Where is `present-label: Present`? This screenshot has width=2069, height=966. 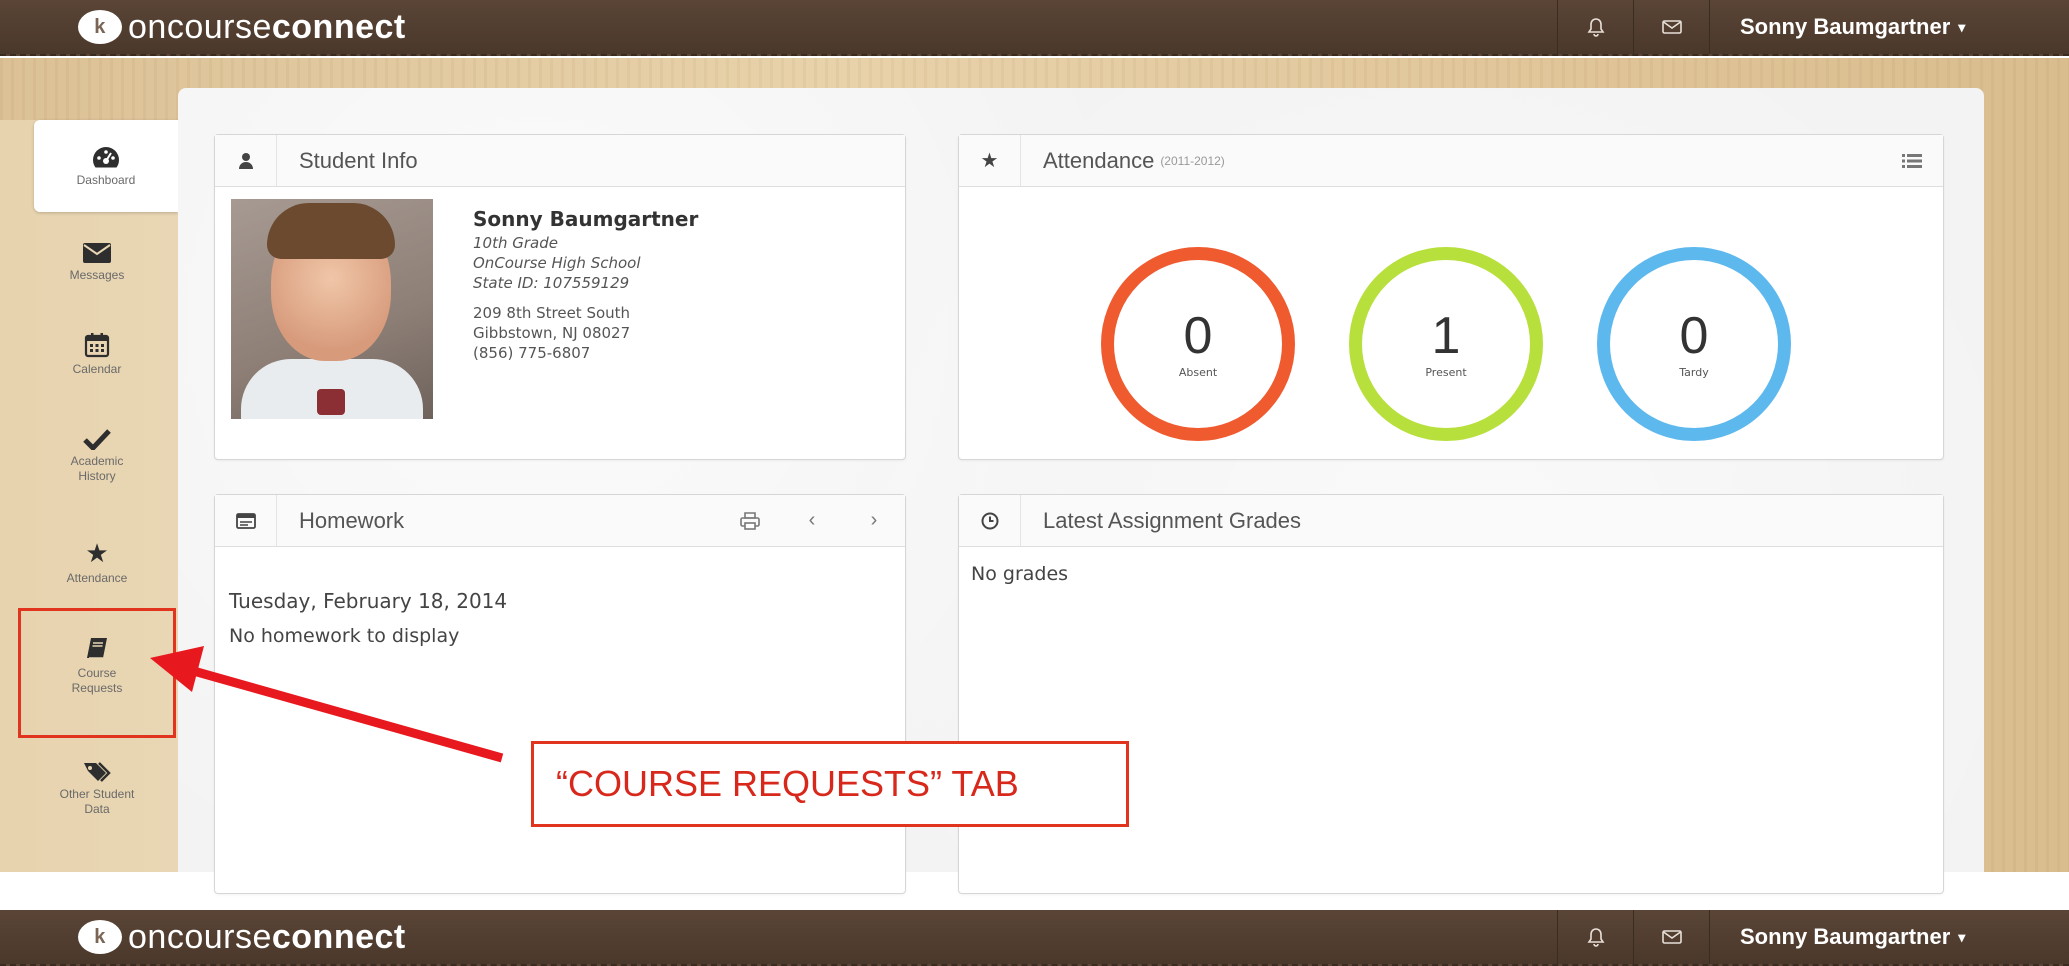 present-label: Present is located at coordinates (1446, 372).